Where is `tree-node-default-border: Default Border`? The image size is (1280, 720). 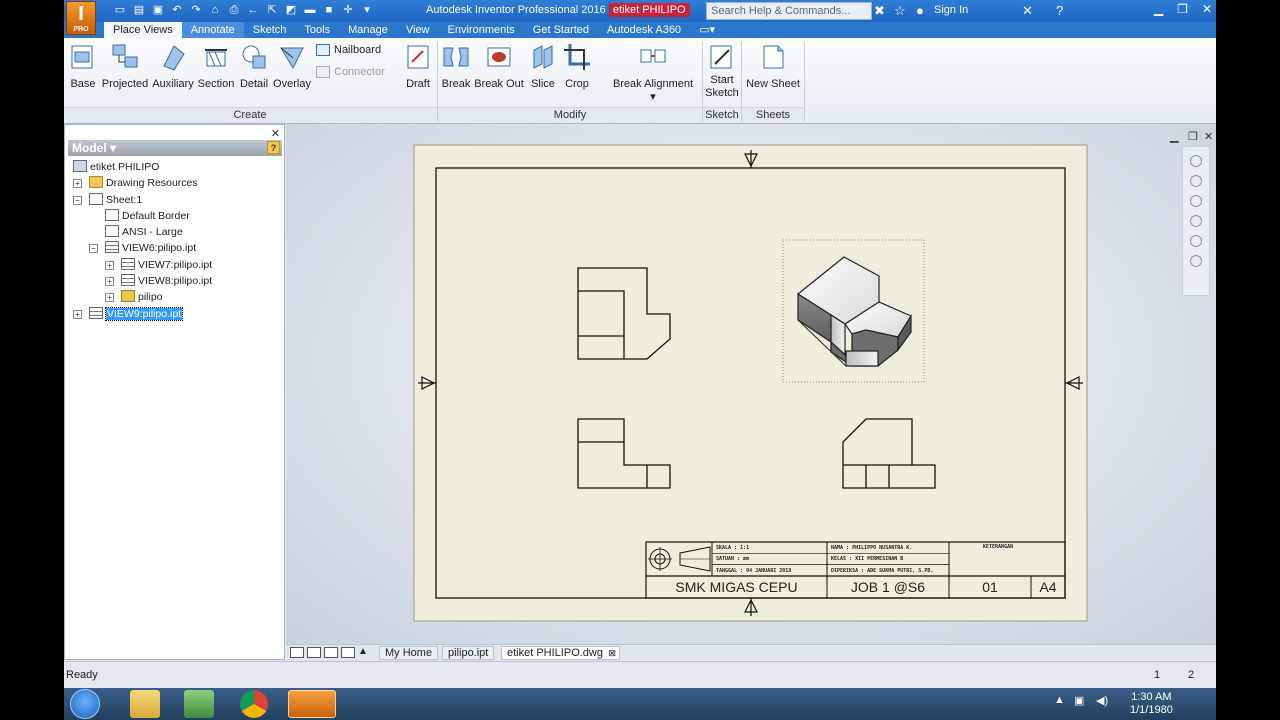
tree-node-default-border: Default Border is located at coordinates (142, 216).